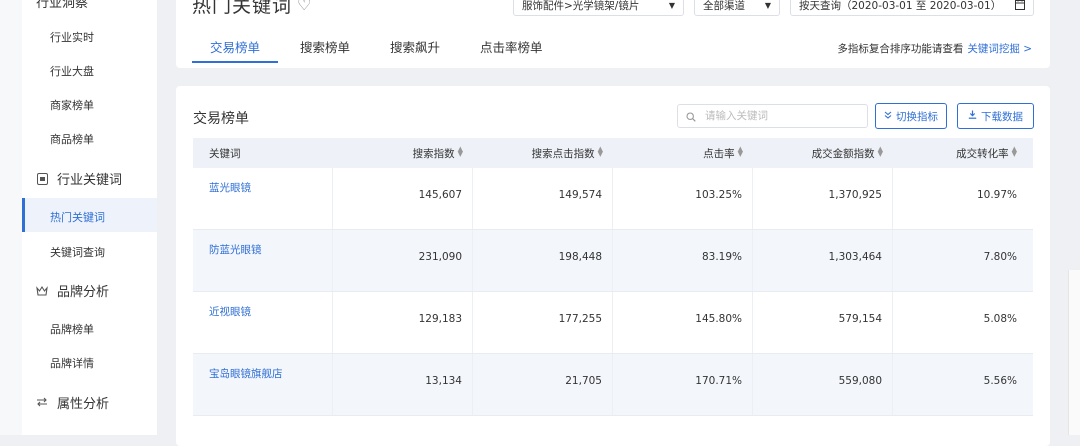 This screenshot has width=1080, height=446. Describe the element at coordinates (72, 37) in the screenshot. I see `sidebar-item-industry-realtime: 行业实时` at that location.